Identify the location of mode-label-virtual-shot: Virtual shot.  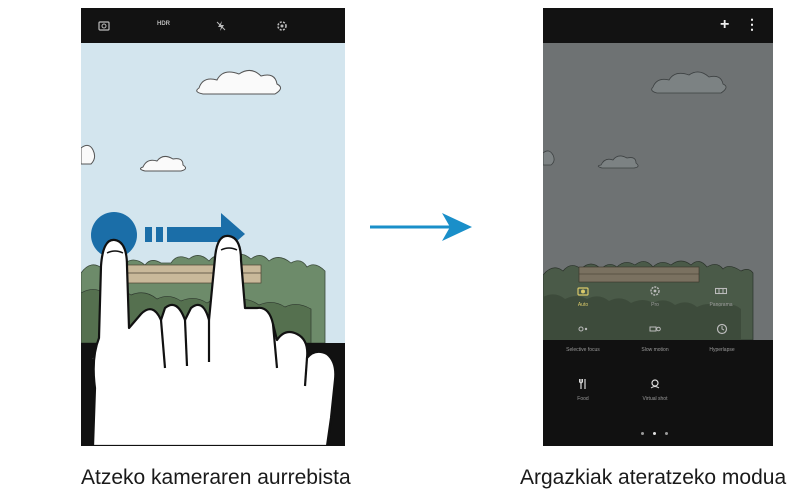
(655, 399).